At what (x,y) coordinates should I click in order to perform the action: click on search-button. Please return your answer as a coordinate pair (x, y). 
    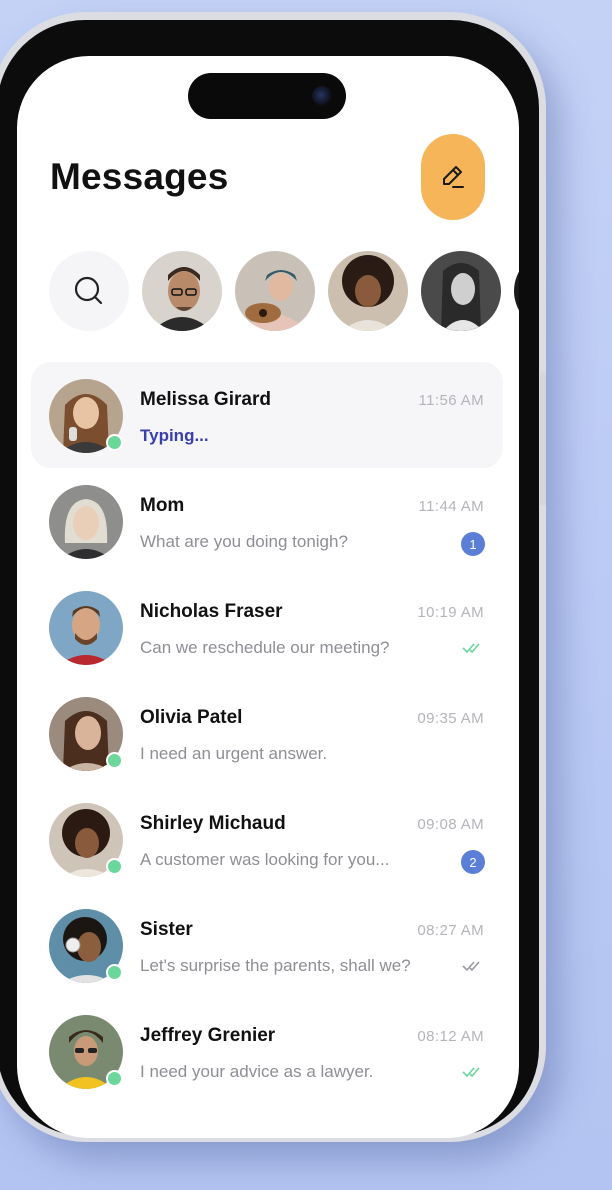
    Looking at the image, I should click on (89, 291).